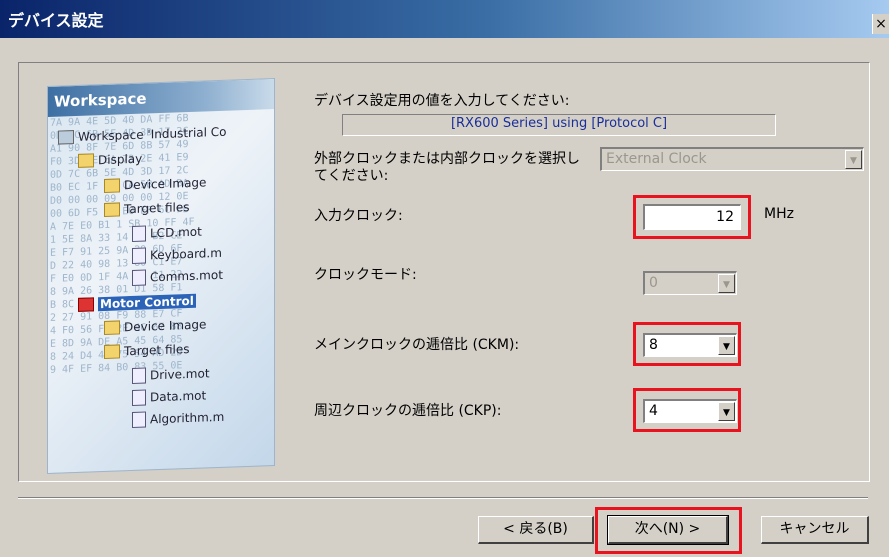  What do you see at coordinates (692, 217) in the screenshot?
I see `highlight-input-clock` at bounding box center [692, 217].